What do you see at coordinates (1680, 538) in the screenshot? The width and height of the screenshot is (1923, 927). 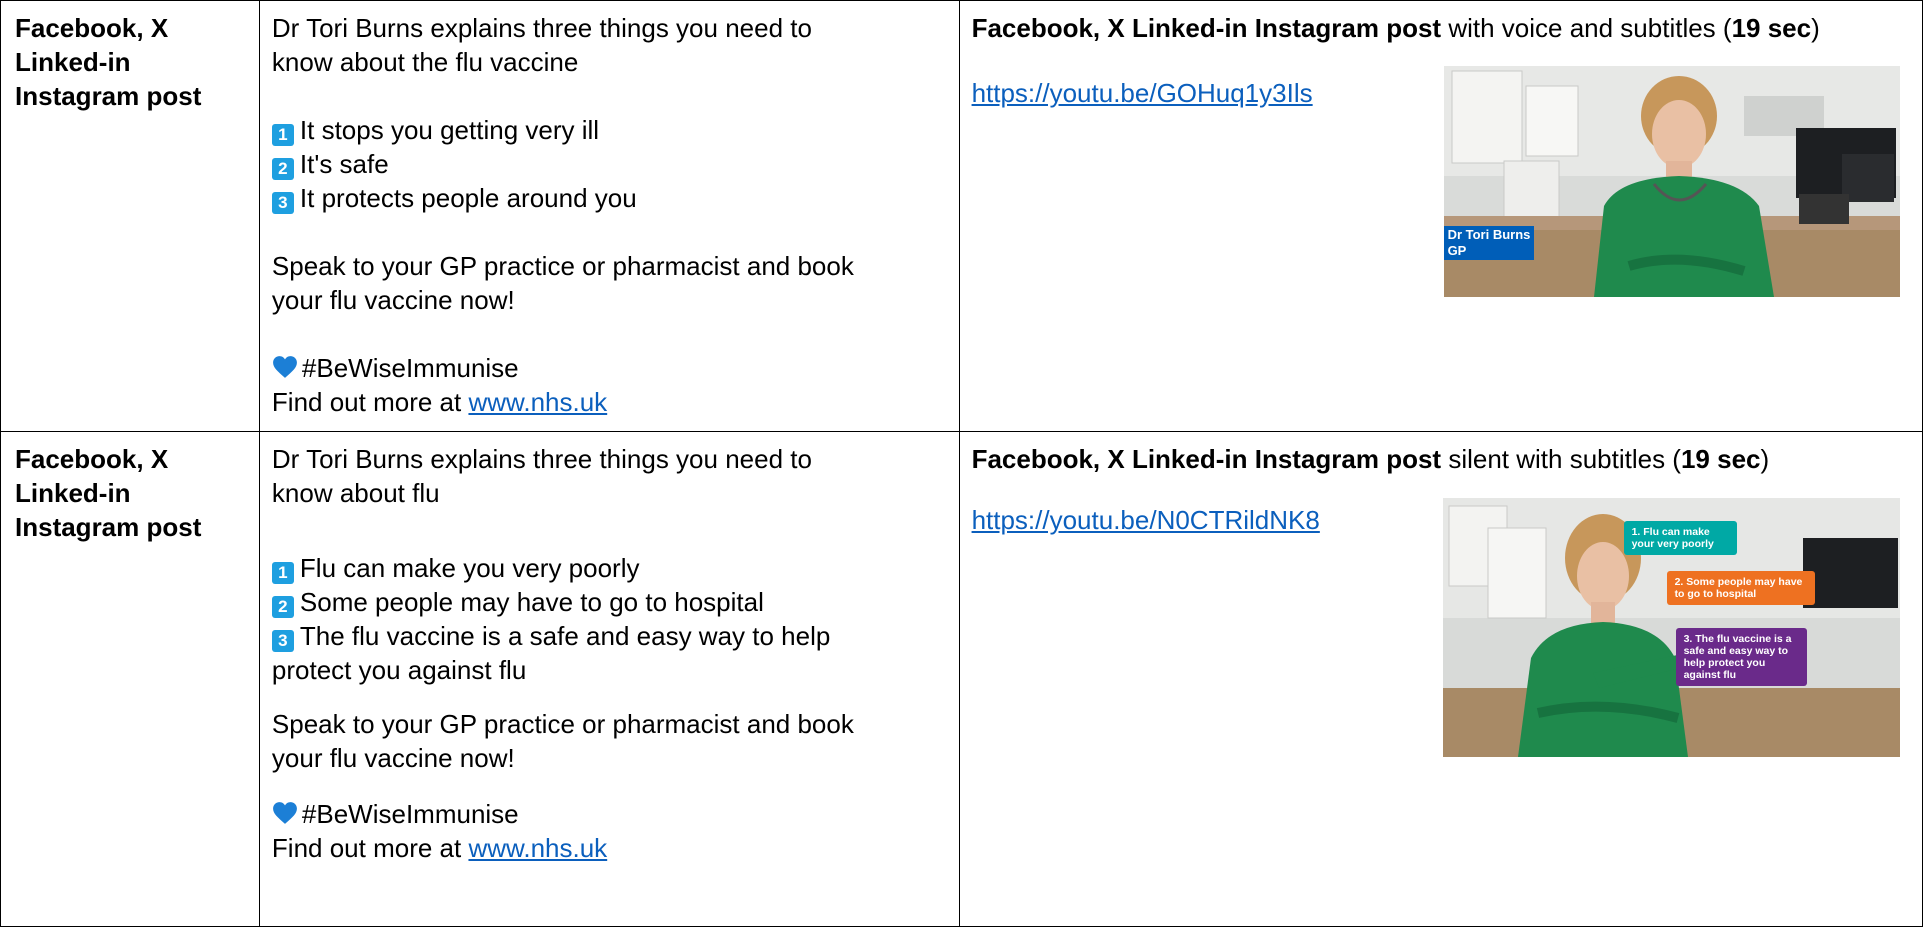 I see `subtitle-bubble: 1. Flu can make your very poorly` at bounding box center [1680, 538].